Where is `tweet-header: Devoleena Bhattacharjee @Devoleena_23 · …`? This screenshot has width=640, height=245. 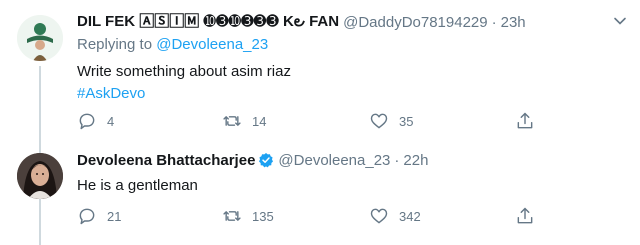
tweet-header: Devoleena Bhattacharjee @Devoleena_23 · … is located at coordinates (353, 160).